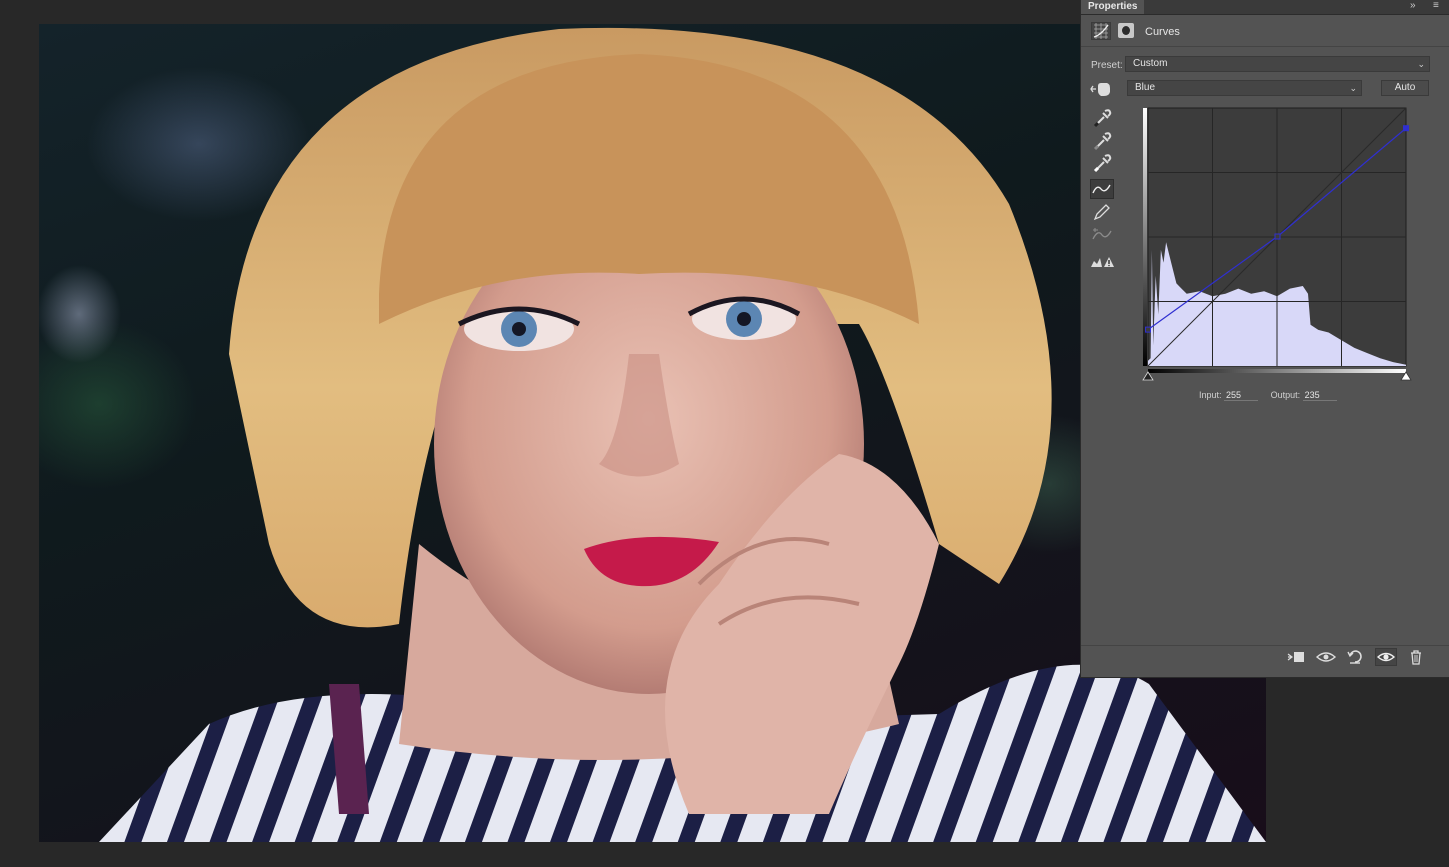 The image size is (1449, 867). I want to click on visibility-eye-icon, so click(1386, 657).